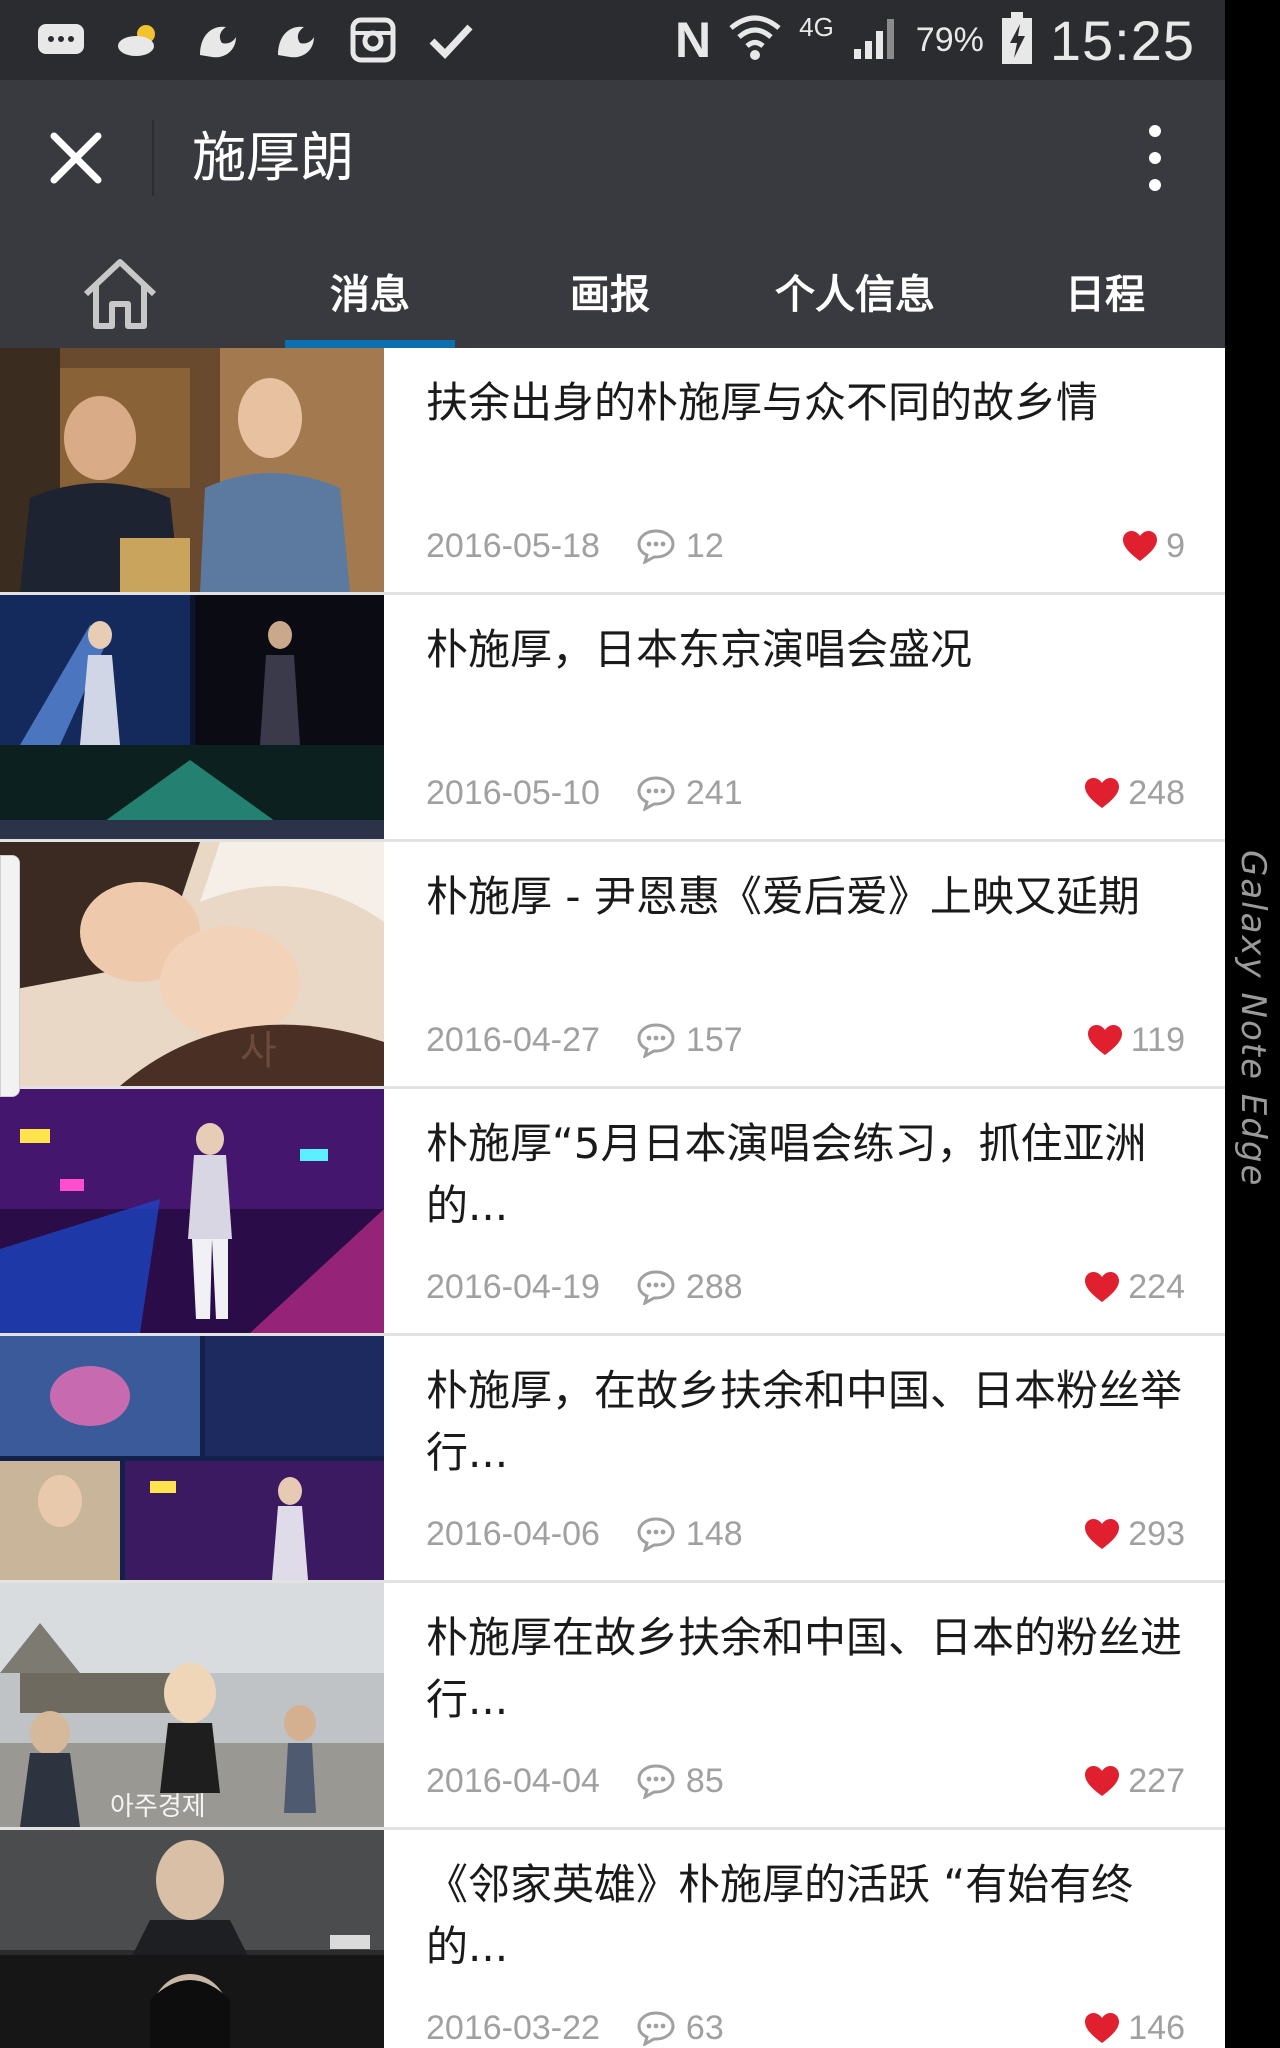  Describe the element at coordinates (699, 649) in the screenshot. I see `article-title: 朴施厚，日本东京演唱会盛况` at that location.